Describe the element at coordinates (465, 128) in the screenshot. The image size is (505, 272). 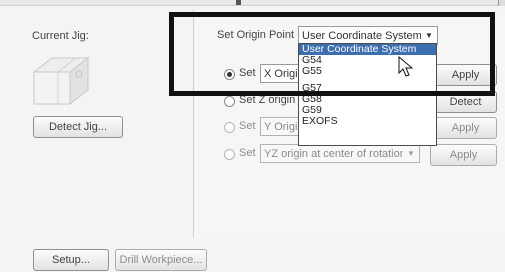
I see `apply-y-origin-button: Apply` at that location.